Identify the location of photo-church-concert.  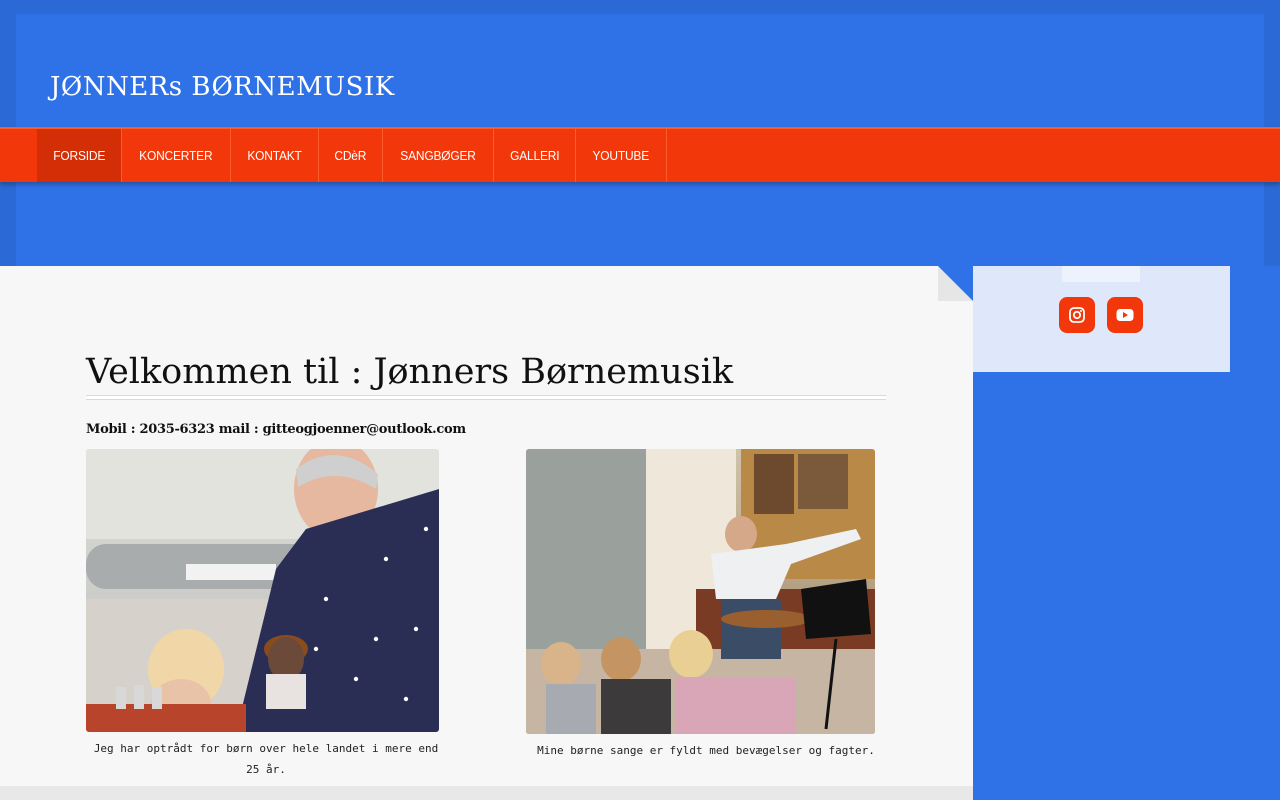
(700, 591).